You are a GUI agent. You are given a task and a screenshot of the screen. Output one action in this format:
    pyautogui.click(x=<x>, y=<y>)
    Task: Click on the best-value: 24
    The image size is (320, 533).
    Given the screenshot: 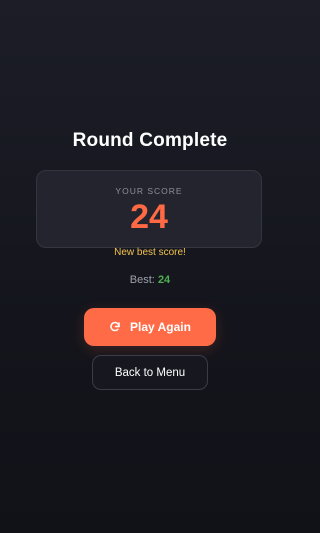 What is the action you would take?
    pyautogui.click(x=164, y=280)
    